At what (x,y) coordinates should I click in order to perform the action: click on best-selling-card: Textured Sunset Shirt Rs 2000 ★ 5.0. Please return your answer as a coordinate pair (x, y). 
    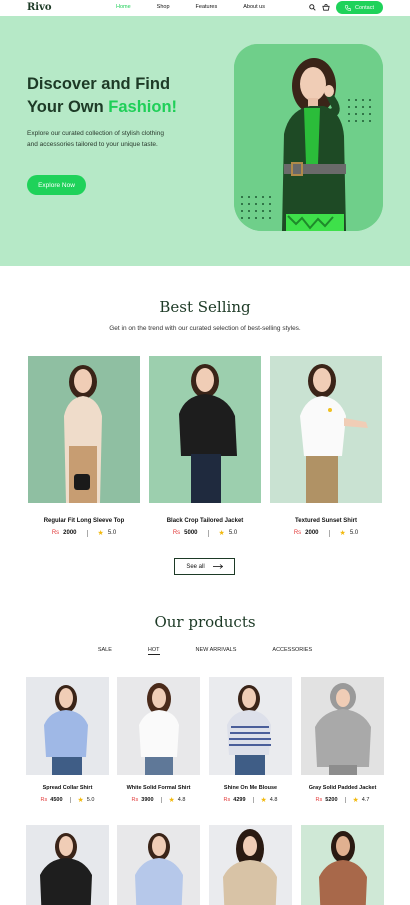
    Looking at the image, I should click on (326, 446).